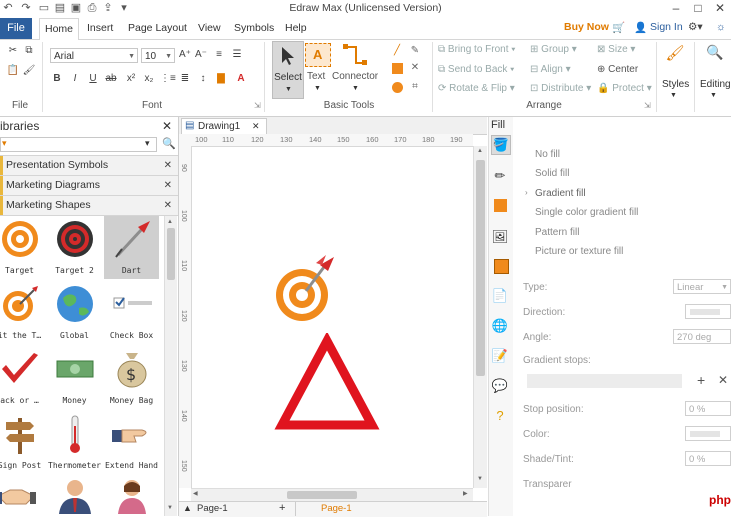  What do you see at coordinates (355, 88) in the screenshot?
I see `connector-dropdown-icon: ▼` at bounding box center [355, 88].